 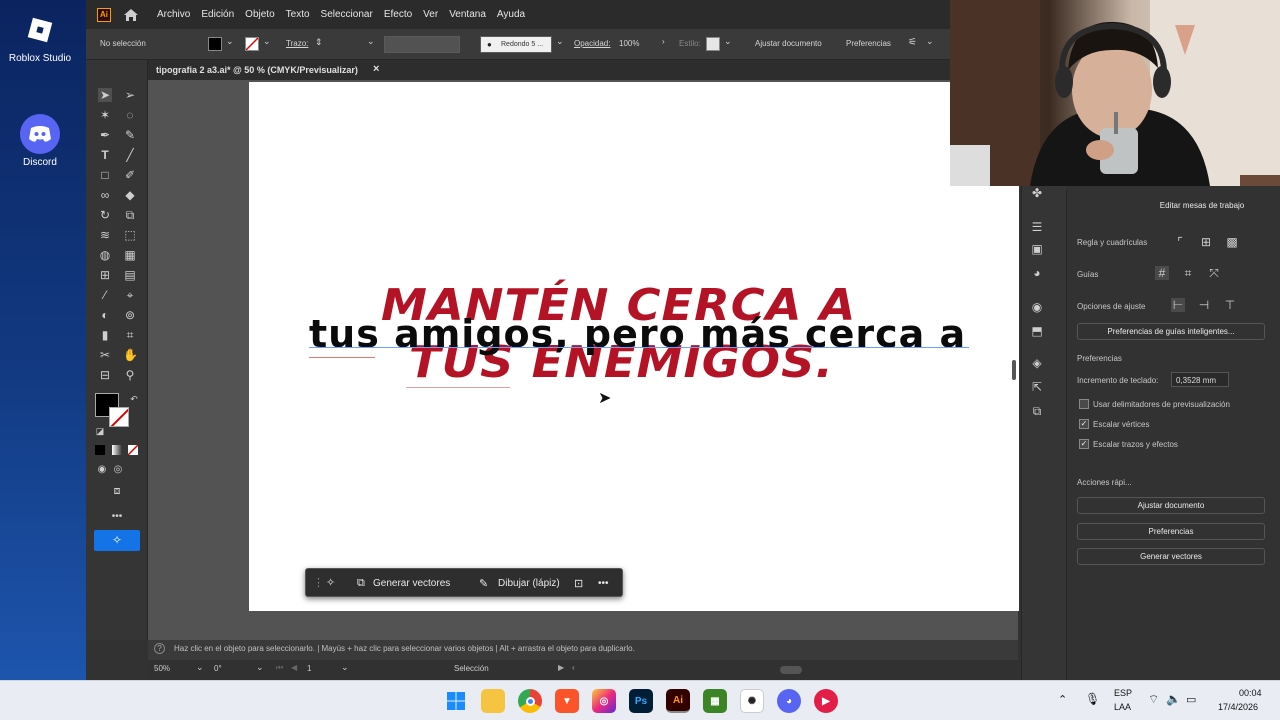 I want to click on layers-panel-icon: ▣, so click(x=1037, y=249).